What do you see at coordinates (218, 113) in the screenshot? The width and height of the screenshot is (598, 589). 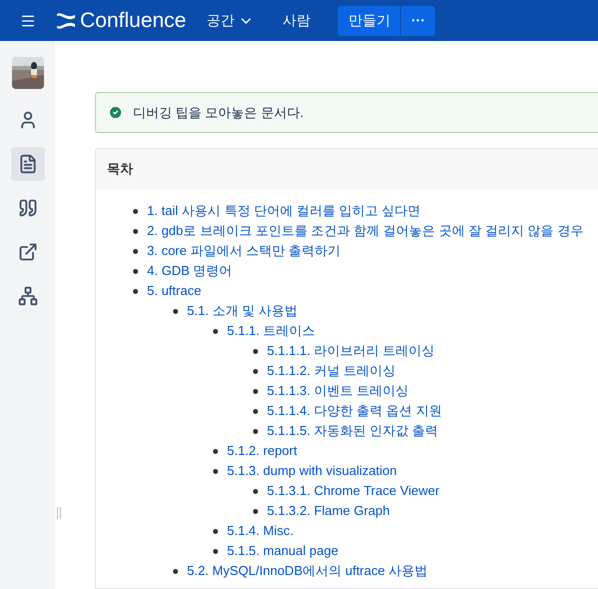 I see `info-message: 디버깅 팁을 모아놓은 문서다.` at bounding box center [218, 113].